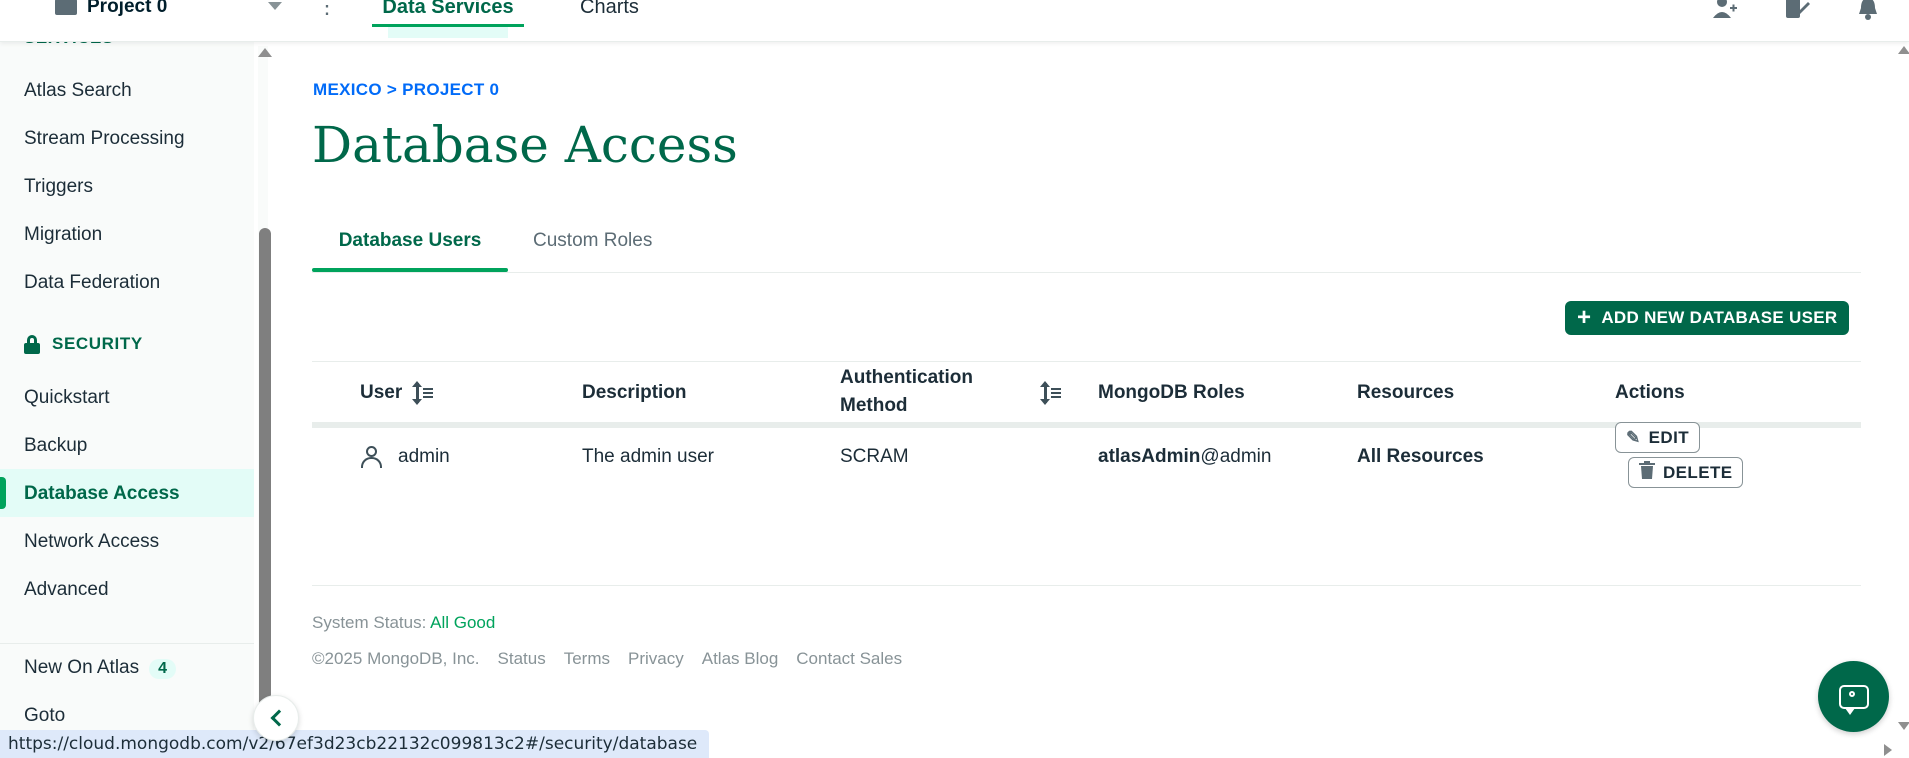  I want to click on project-selector: Project 0, so click(111, 9).